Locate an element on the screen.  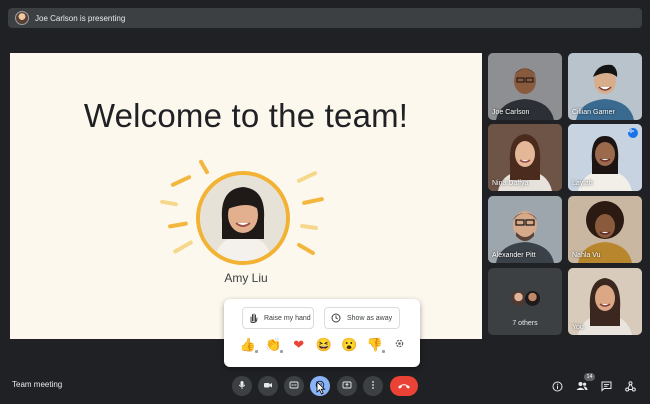
leave-call-button is located at coordinates (404, 386).